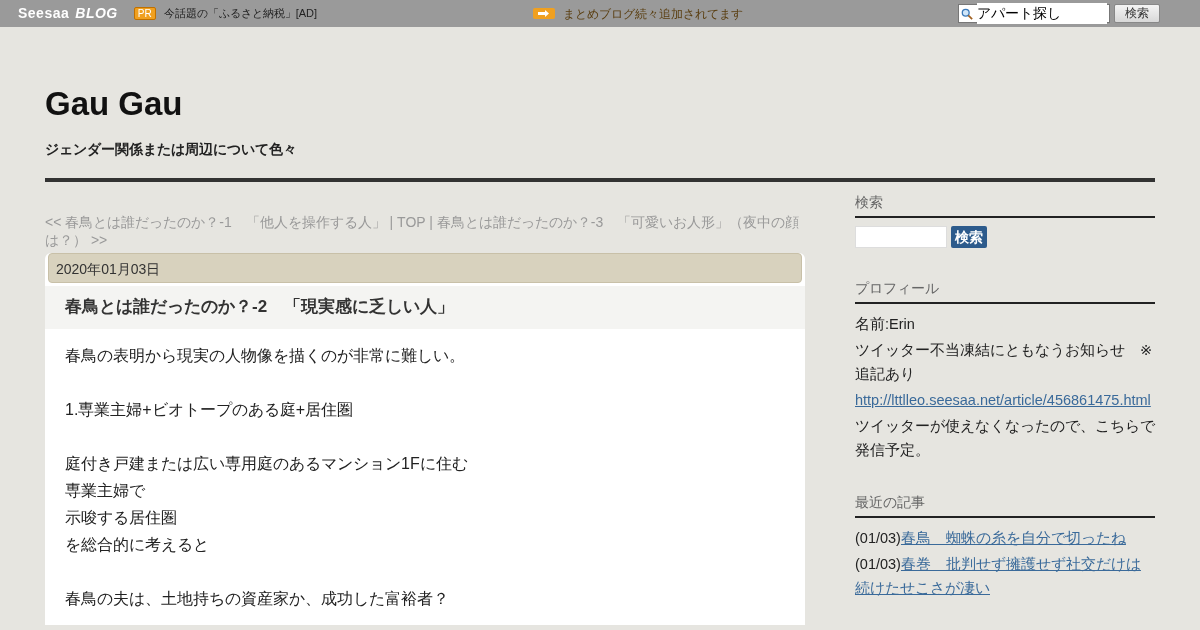 The height and width of the screenshot is (630, 1200). I want to click on search-icon, so click(967, 13).